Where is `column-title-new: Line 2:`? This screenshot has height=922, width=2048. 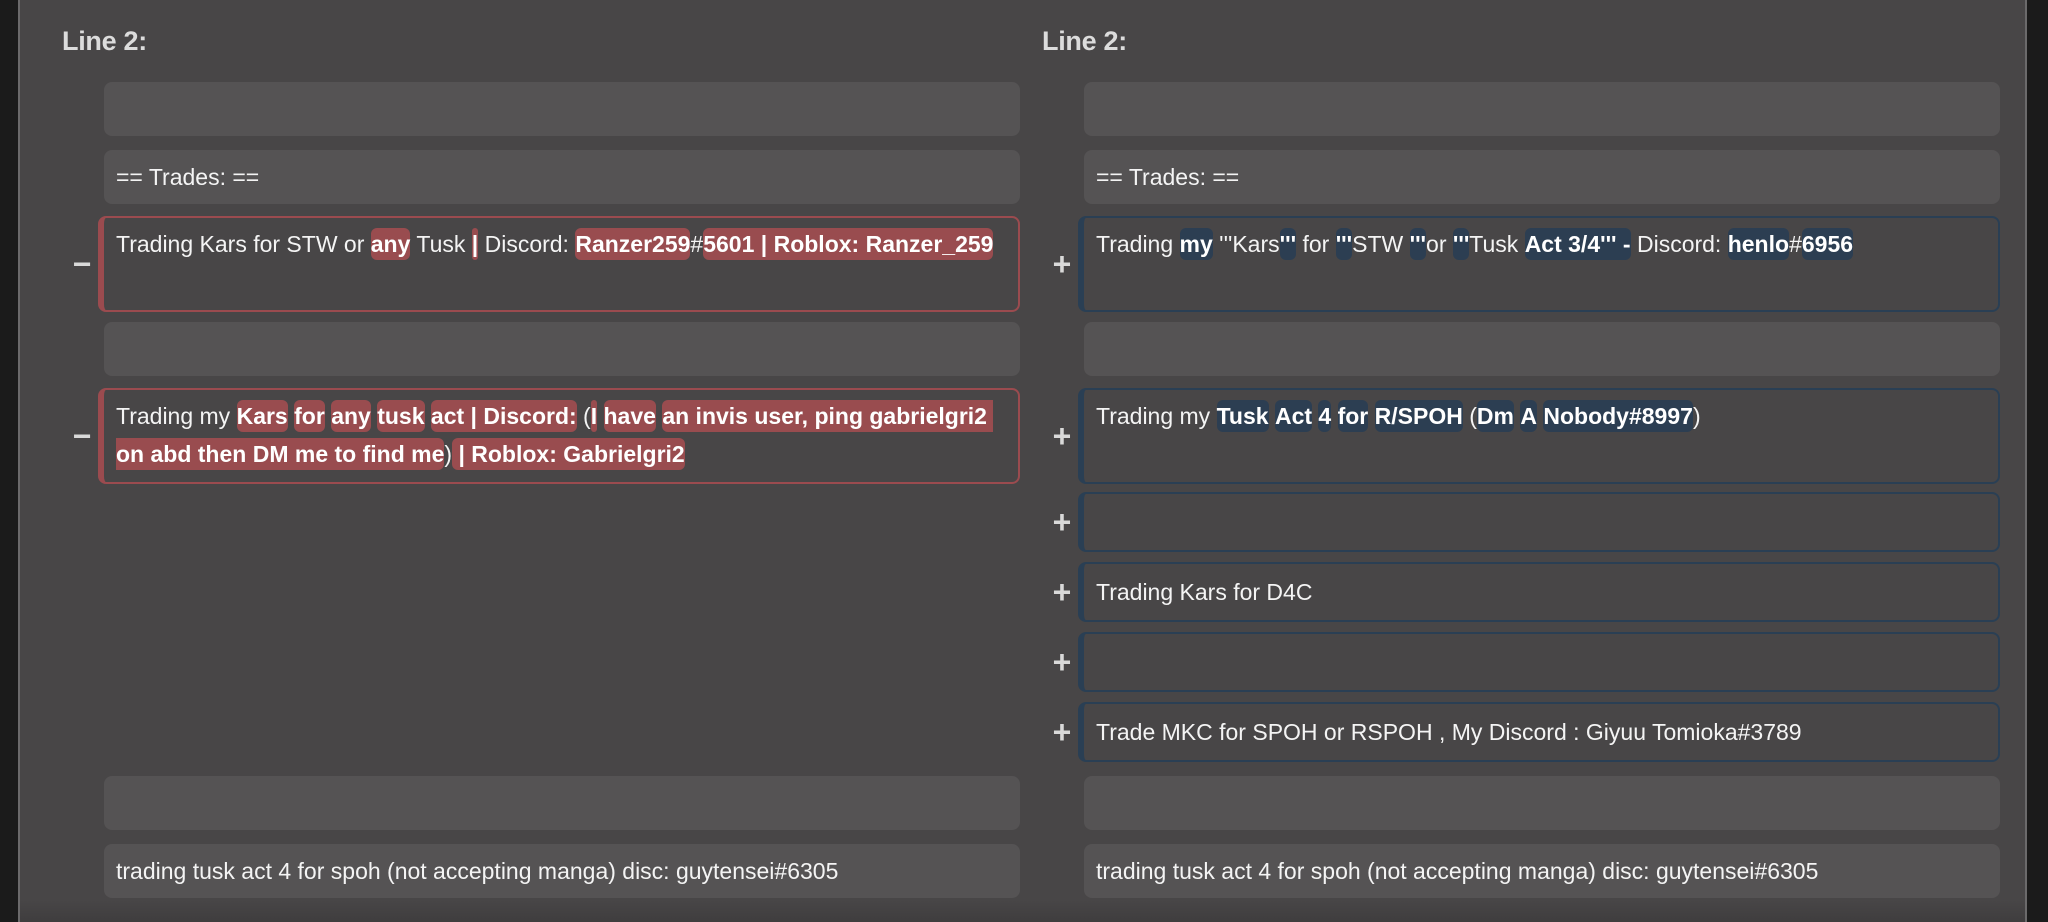
column-title-new: Line 2: is located at coordinates (1084, 41).